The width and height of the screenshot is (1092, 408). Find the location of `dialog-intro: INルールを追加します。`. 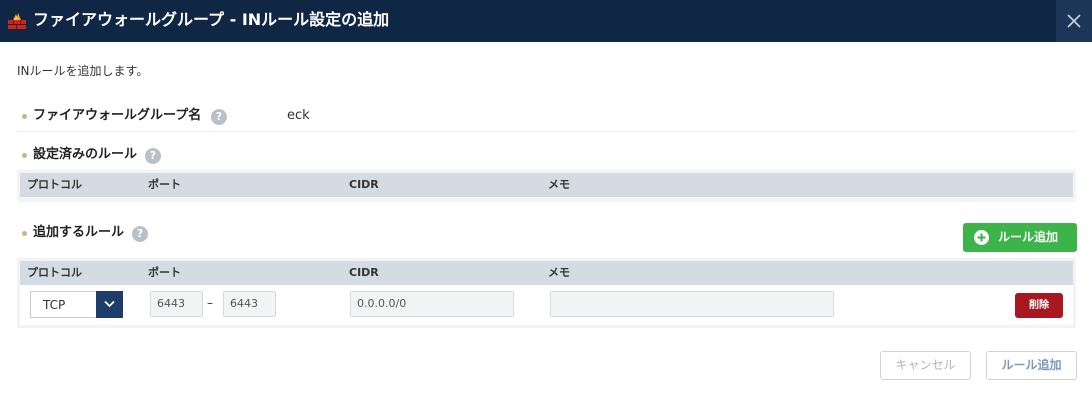

dialog-intro: INルールを追加します。 is located at coordinates (83, 71).